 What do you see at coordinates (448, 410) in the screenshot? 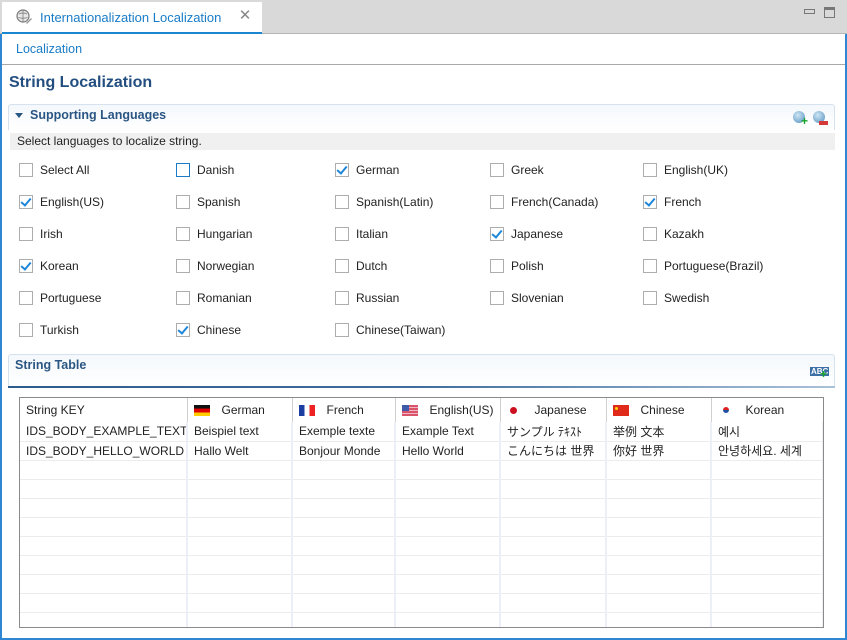
I see `column-header: English(US)` at bounding box center [448, 410].